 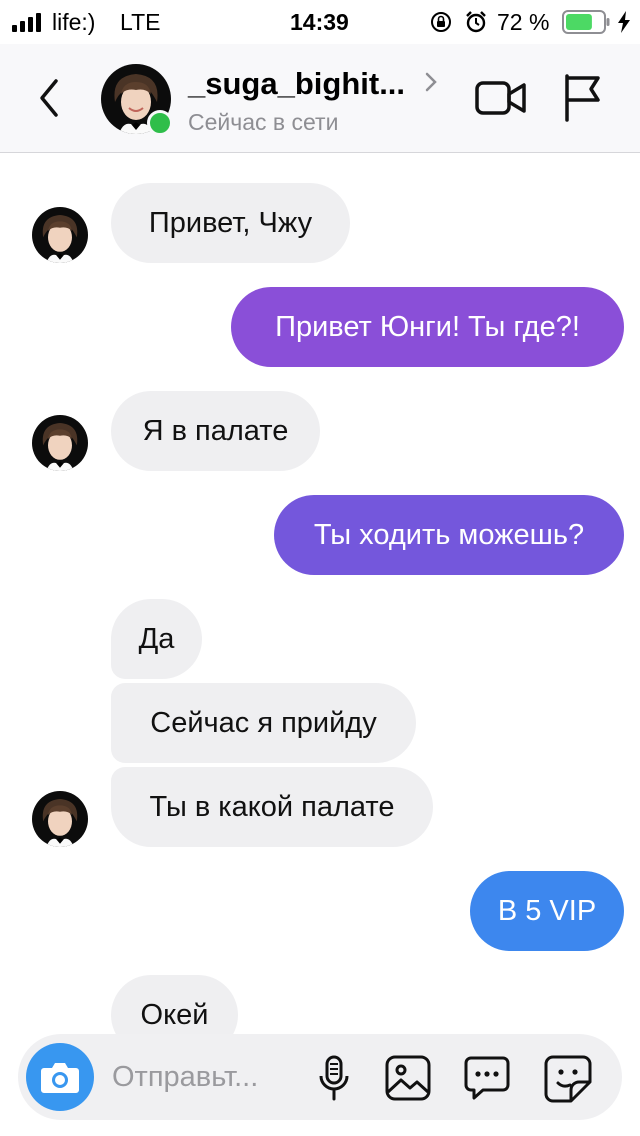 I want to click on charging-icon, so click(x=624, y=22).